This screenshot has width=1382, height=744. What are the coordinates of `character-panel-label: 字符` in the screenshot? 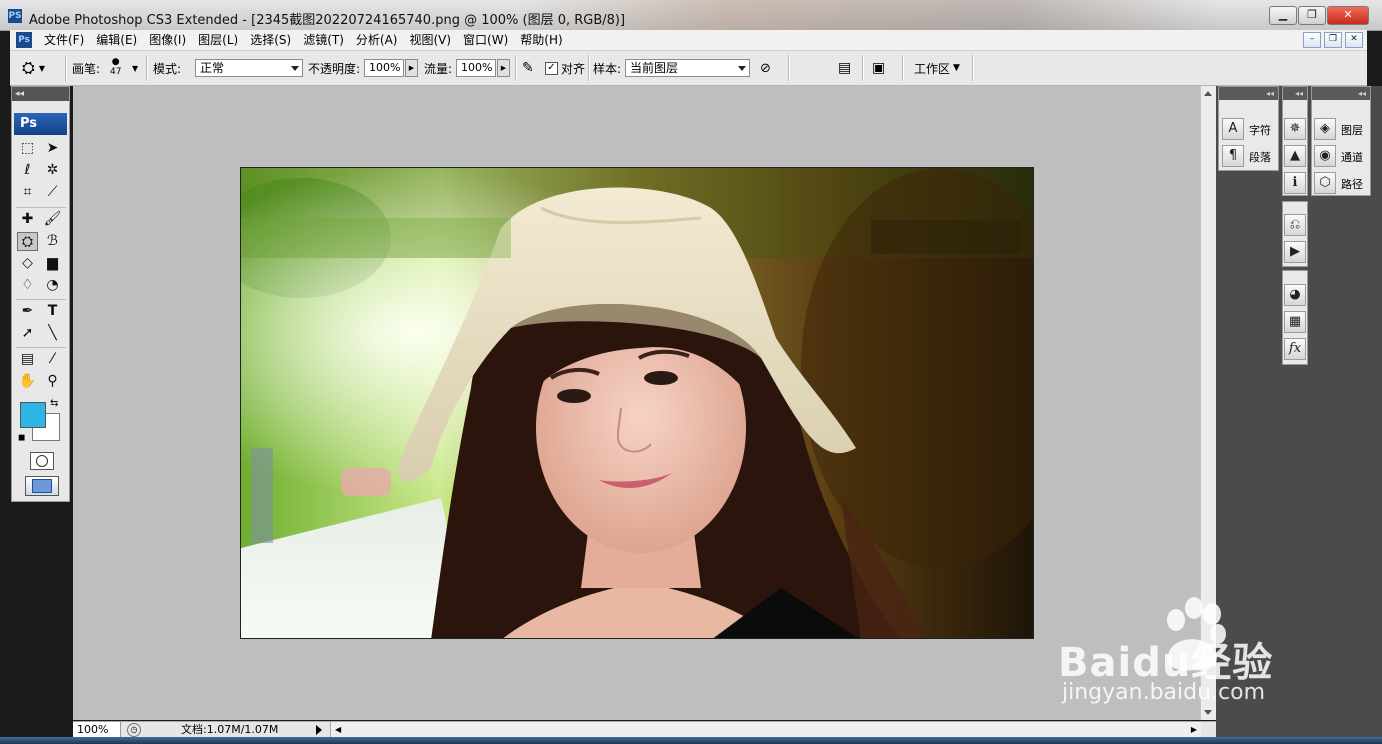 It's located at (1260, 130).